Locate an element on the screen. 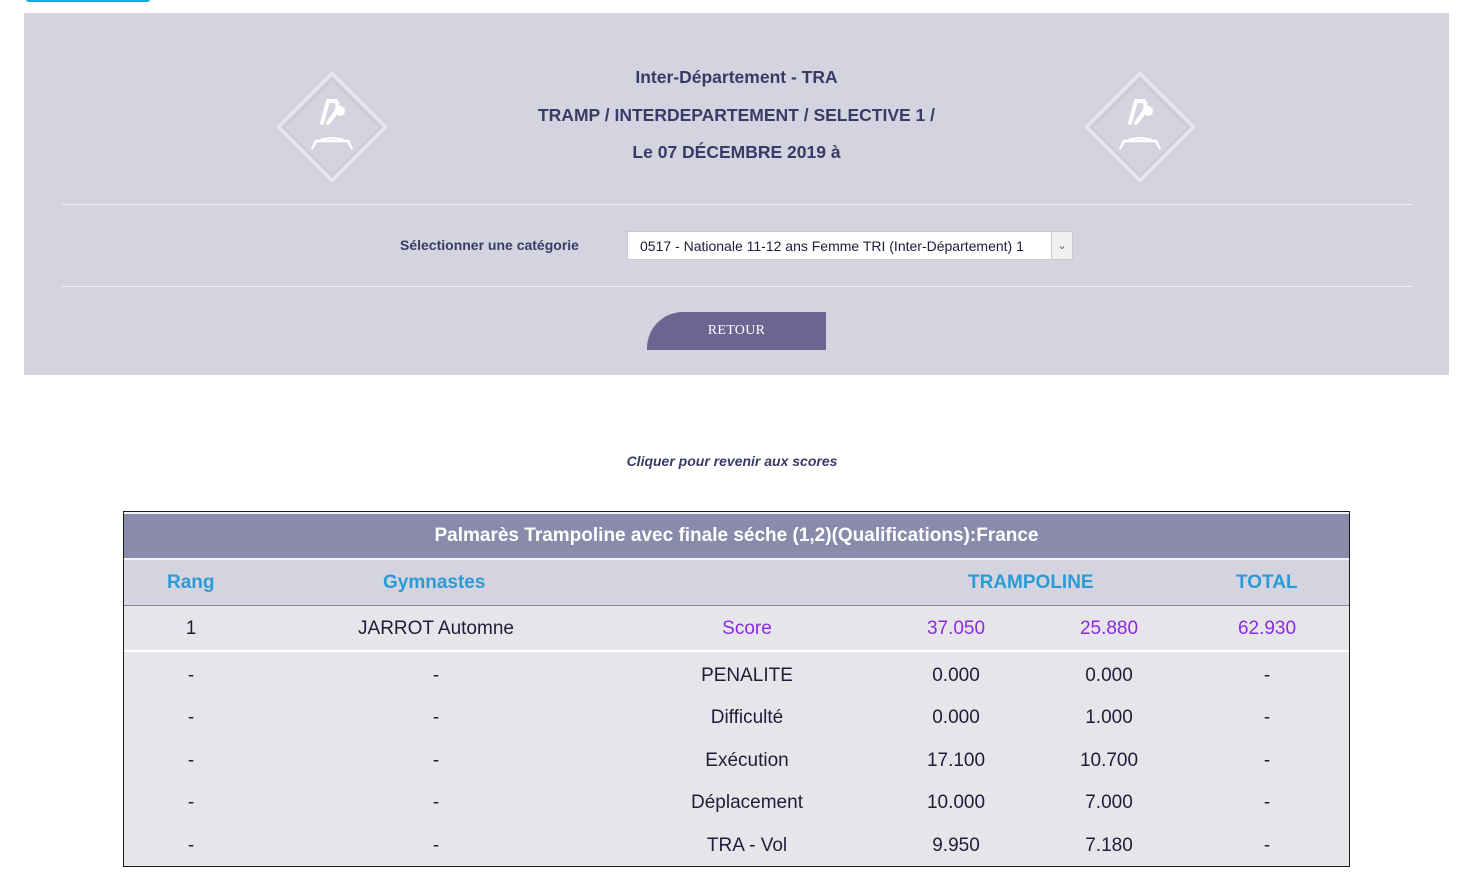 The width and height of the screenshot is (1464, 885). retour-button: RETOUR is located at coordinates (736, 331).